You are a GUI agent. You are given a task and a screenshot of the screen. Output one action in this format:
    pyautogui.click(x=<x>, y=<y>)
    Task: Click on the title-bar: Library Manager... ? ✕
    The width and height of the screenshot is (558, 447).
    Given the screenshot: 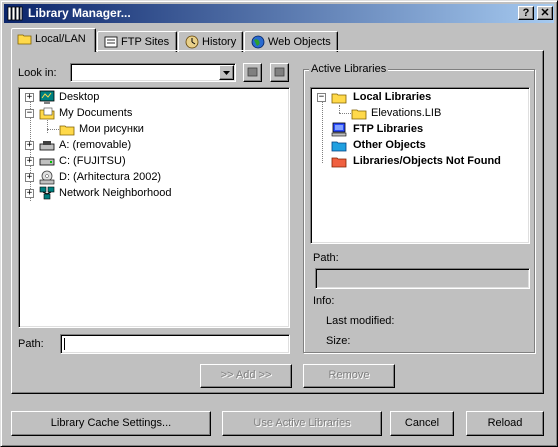 What is the action you would take?
    pyautogui.click(x=279, y=13)
    